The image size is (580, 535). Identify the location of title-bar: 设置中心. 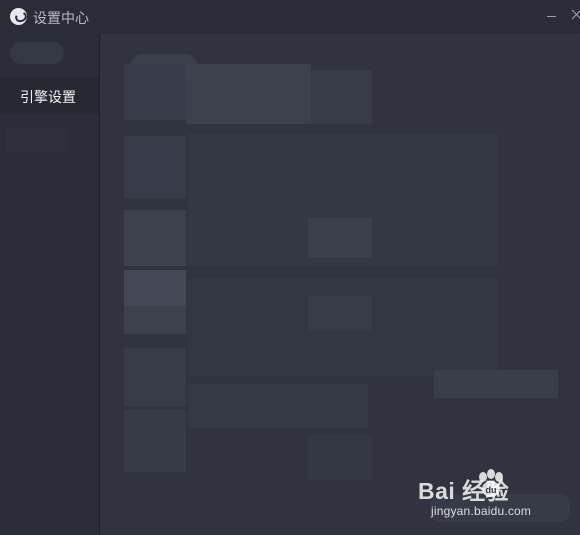
(290, 17).